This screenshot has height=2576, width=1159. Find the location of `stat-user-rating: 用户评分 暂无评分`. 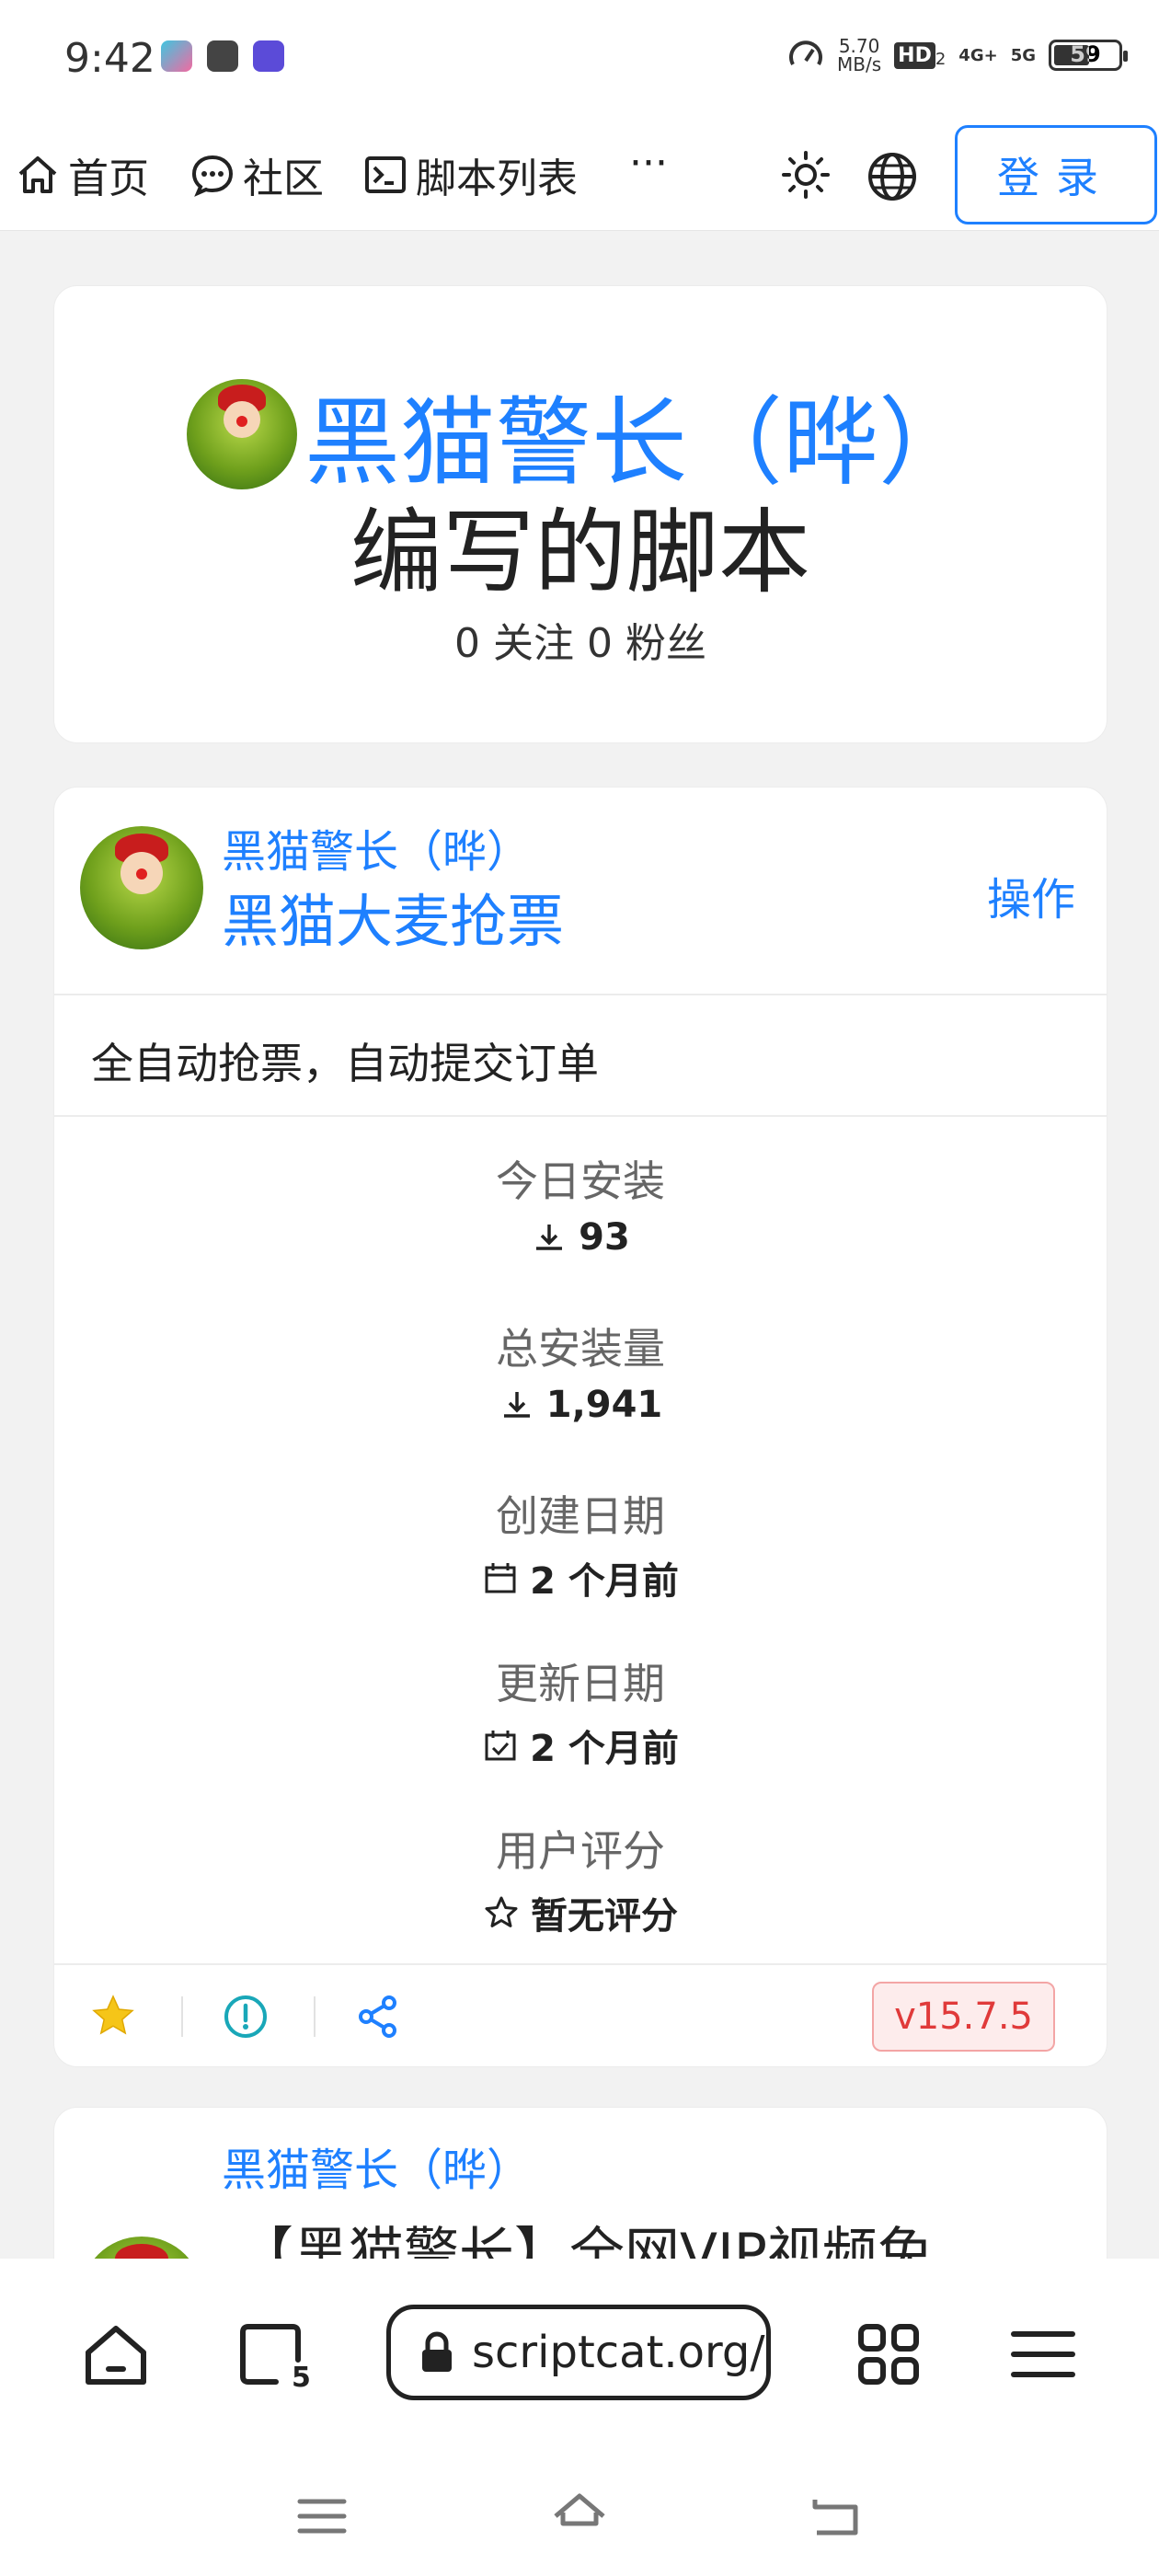

stat-user-rating: 用户评分 暂无评分 is located at coordinates (580, 1878).